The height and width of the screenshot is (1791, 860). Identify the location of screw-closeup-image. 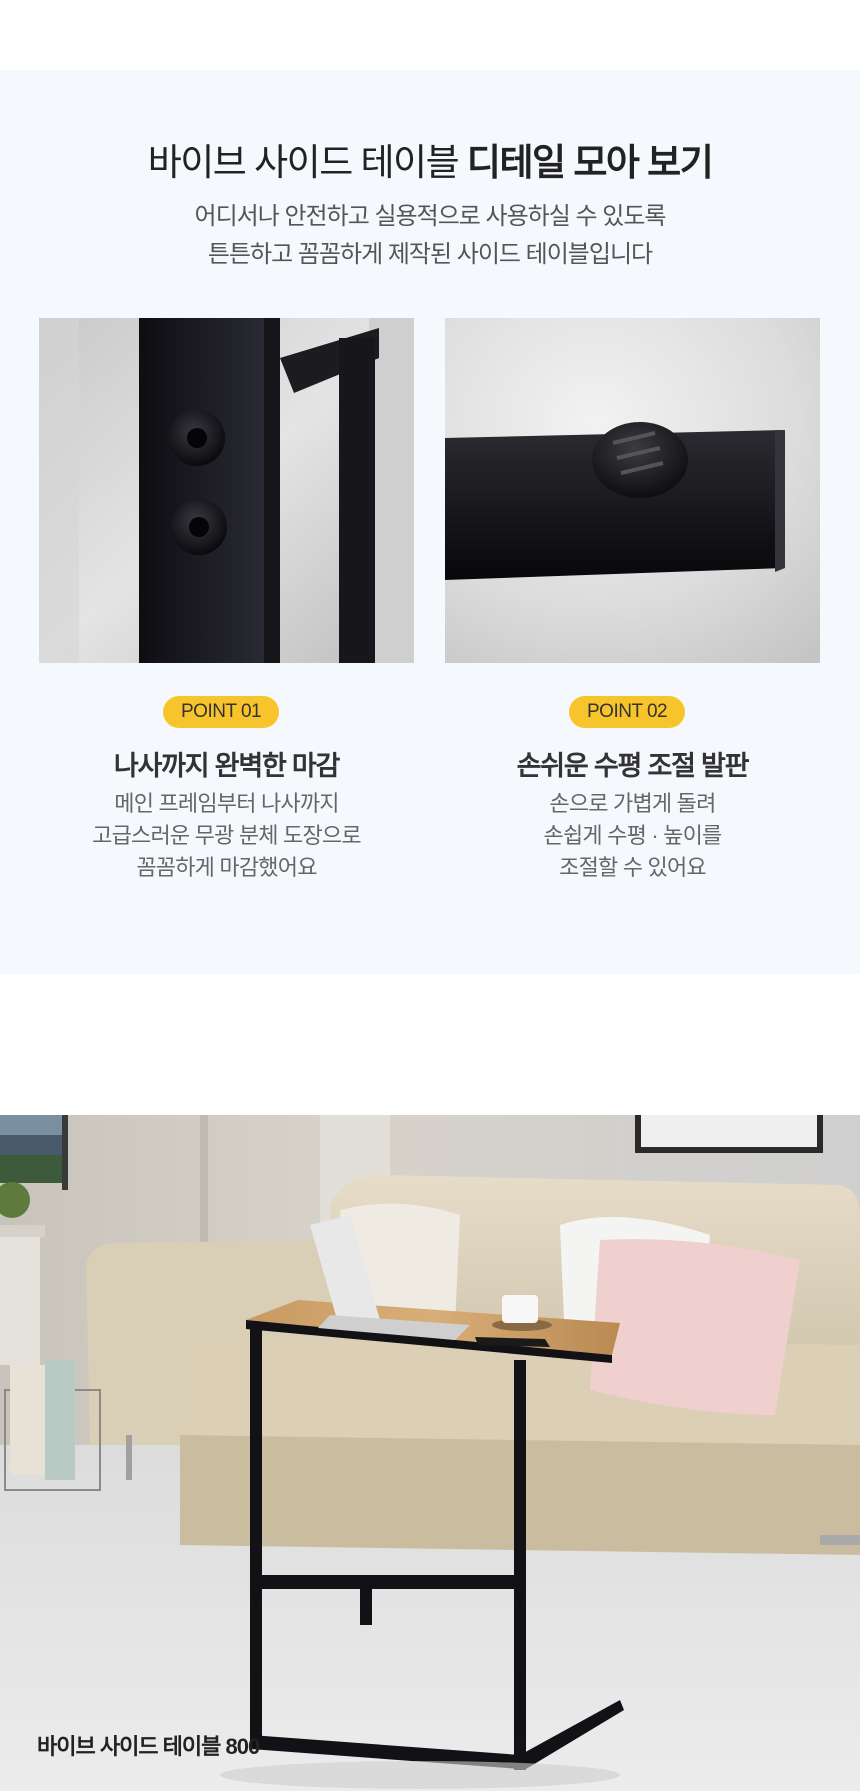
(226, 490).